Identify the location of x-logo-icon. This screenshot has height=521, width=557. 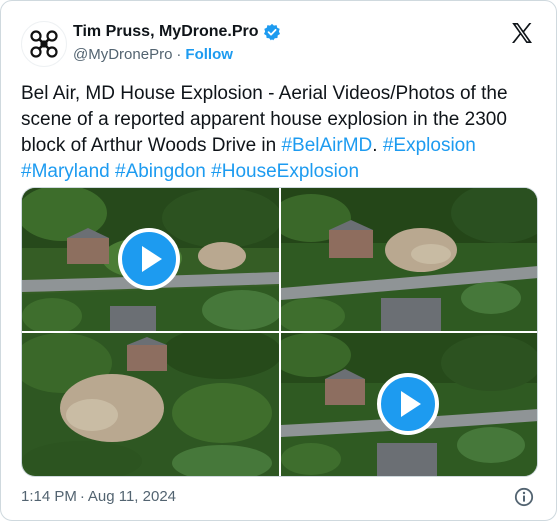
(522, 33).